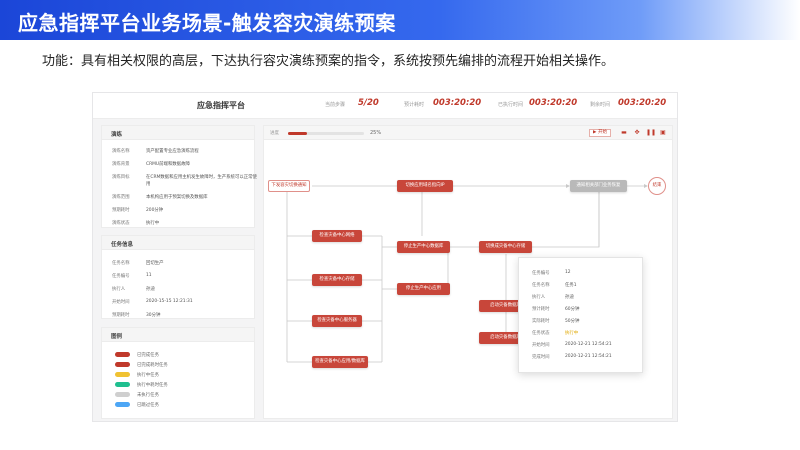 Image resolution: width=800 pixels, height=450 pixels. Describe the element at coordinates (551, 273) in the screenshot. I see `popup-row: 任务编号 12` at that location.